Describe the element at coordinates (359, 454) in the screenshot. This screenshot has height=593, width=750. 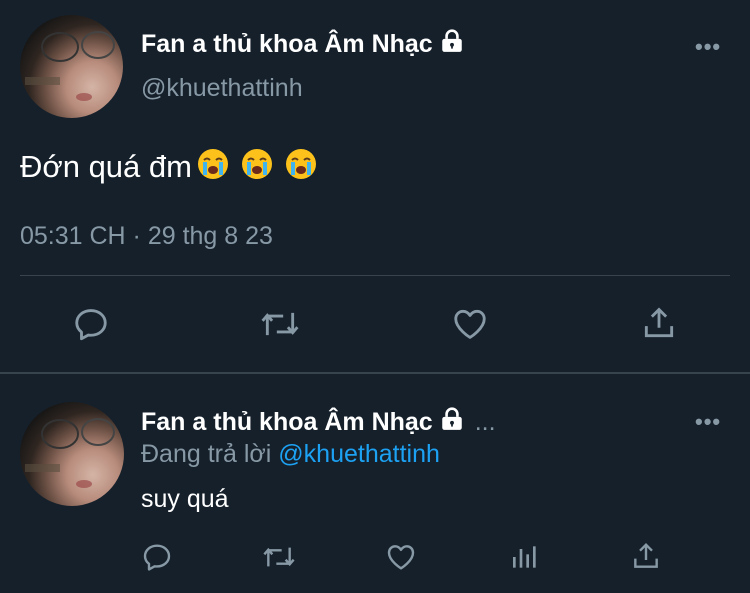
I see `replying-to-link: @khuethattinh` at that location.